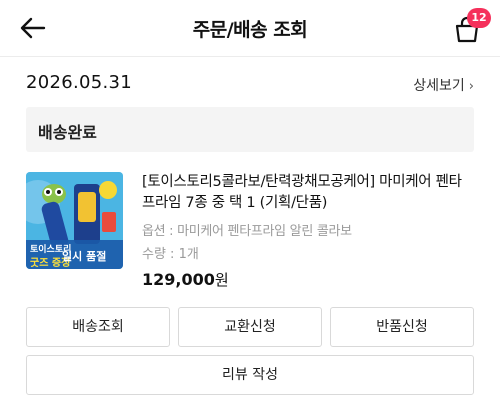  What do you see at coordinates (250, 56) in the screenshot?
I see `header-divider` at bounding box center [250, 56].